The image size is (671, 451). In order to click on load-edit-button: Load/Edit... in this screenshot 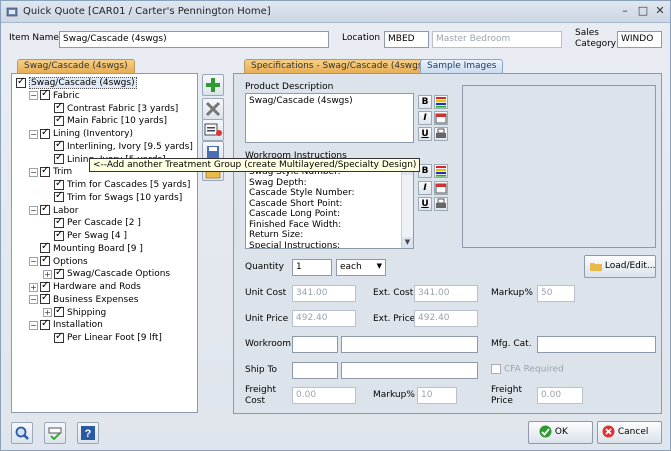, I will do `click(620, 266)`.